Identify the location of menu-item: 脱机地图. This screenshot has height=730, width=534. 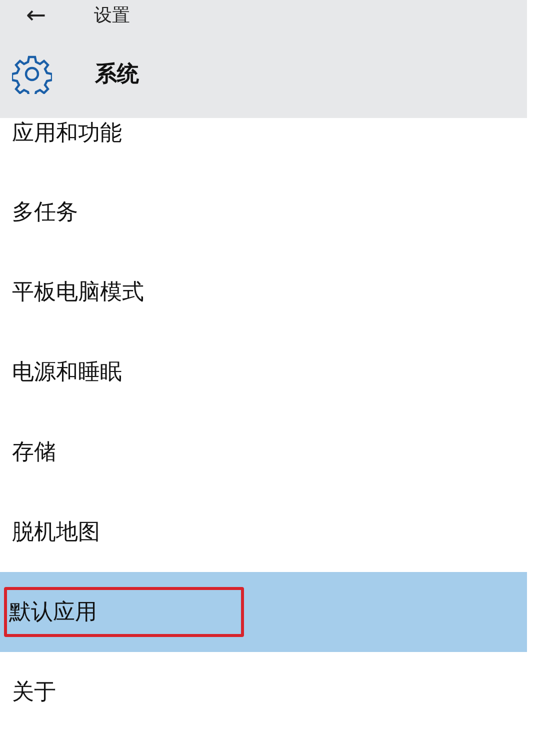
(263, 532).